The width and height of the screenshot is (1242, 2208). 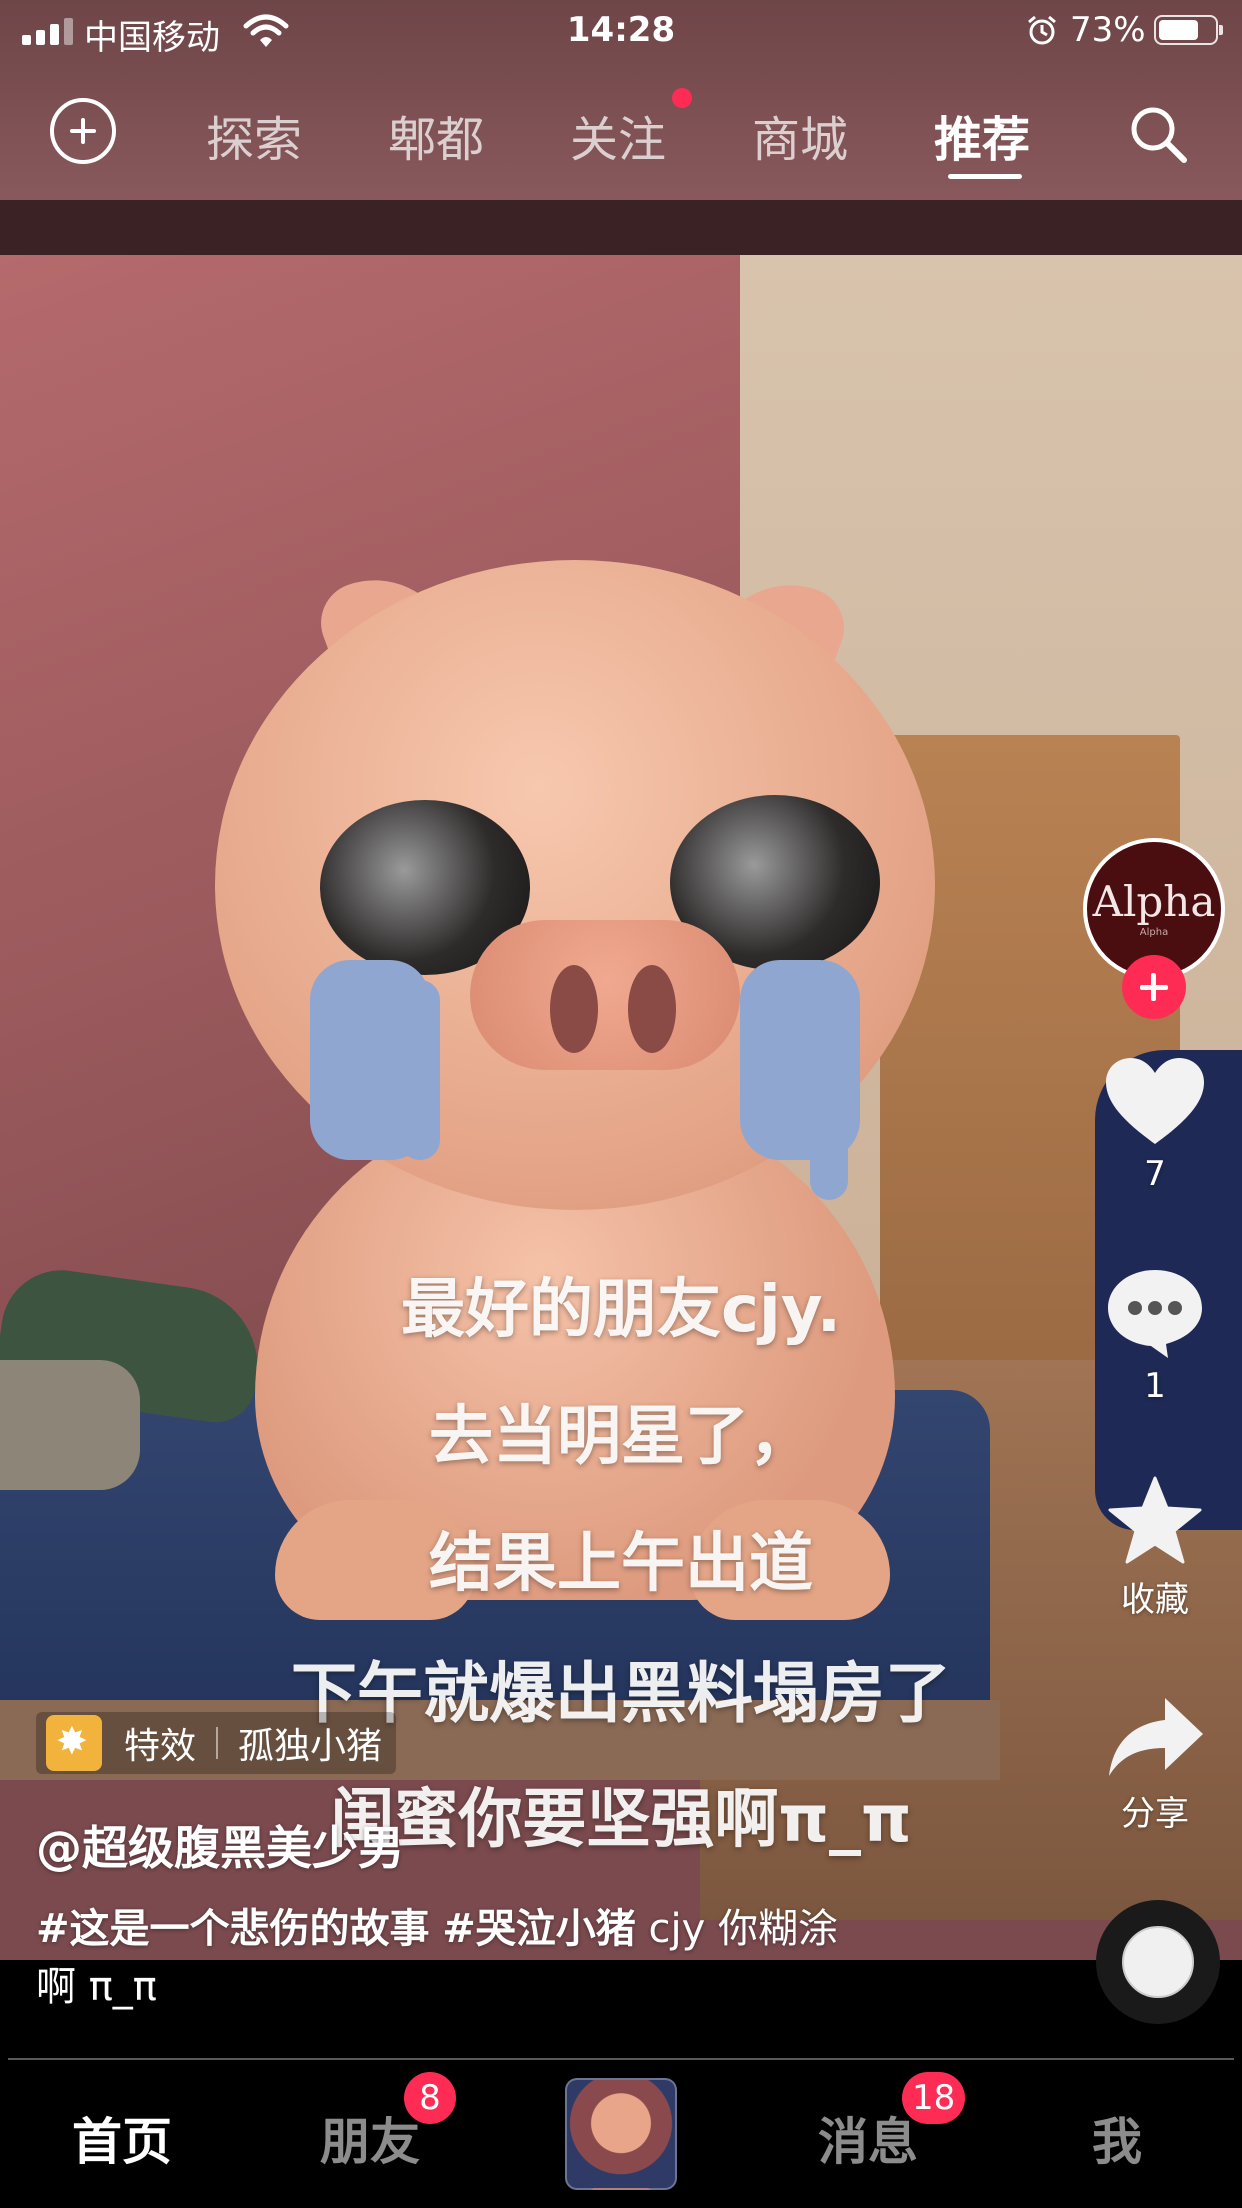 What do you see at coordinates (436, 135) in the screenshot?
I see `tab-local: 郫都` at bounding box center [436, 135].